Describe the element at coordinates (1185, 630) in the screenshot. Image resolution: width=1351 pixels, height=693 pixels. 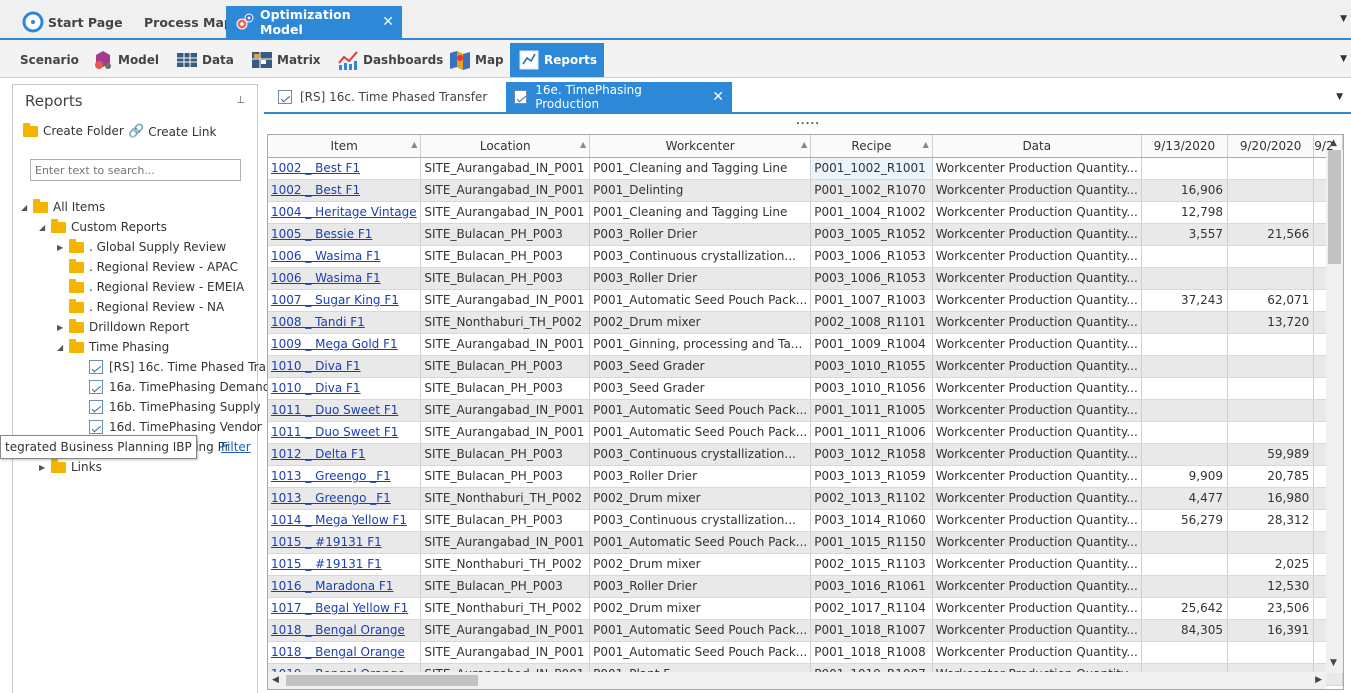
I see `cell-date-1: 84,305` at that location.